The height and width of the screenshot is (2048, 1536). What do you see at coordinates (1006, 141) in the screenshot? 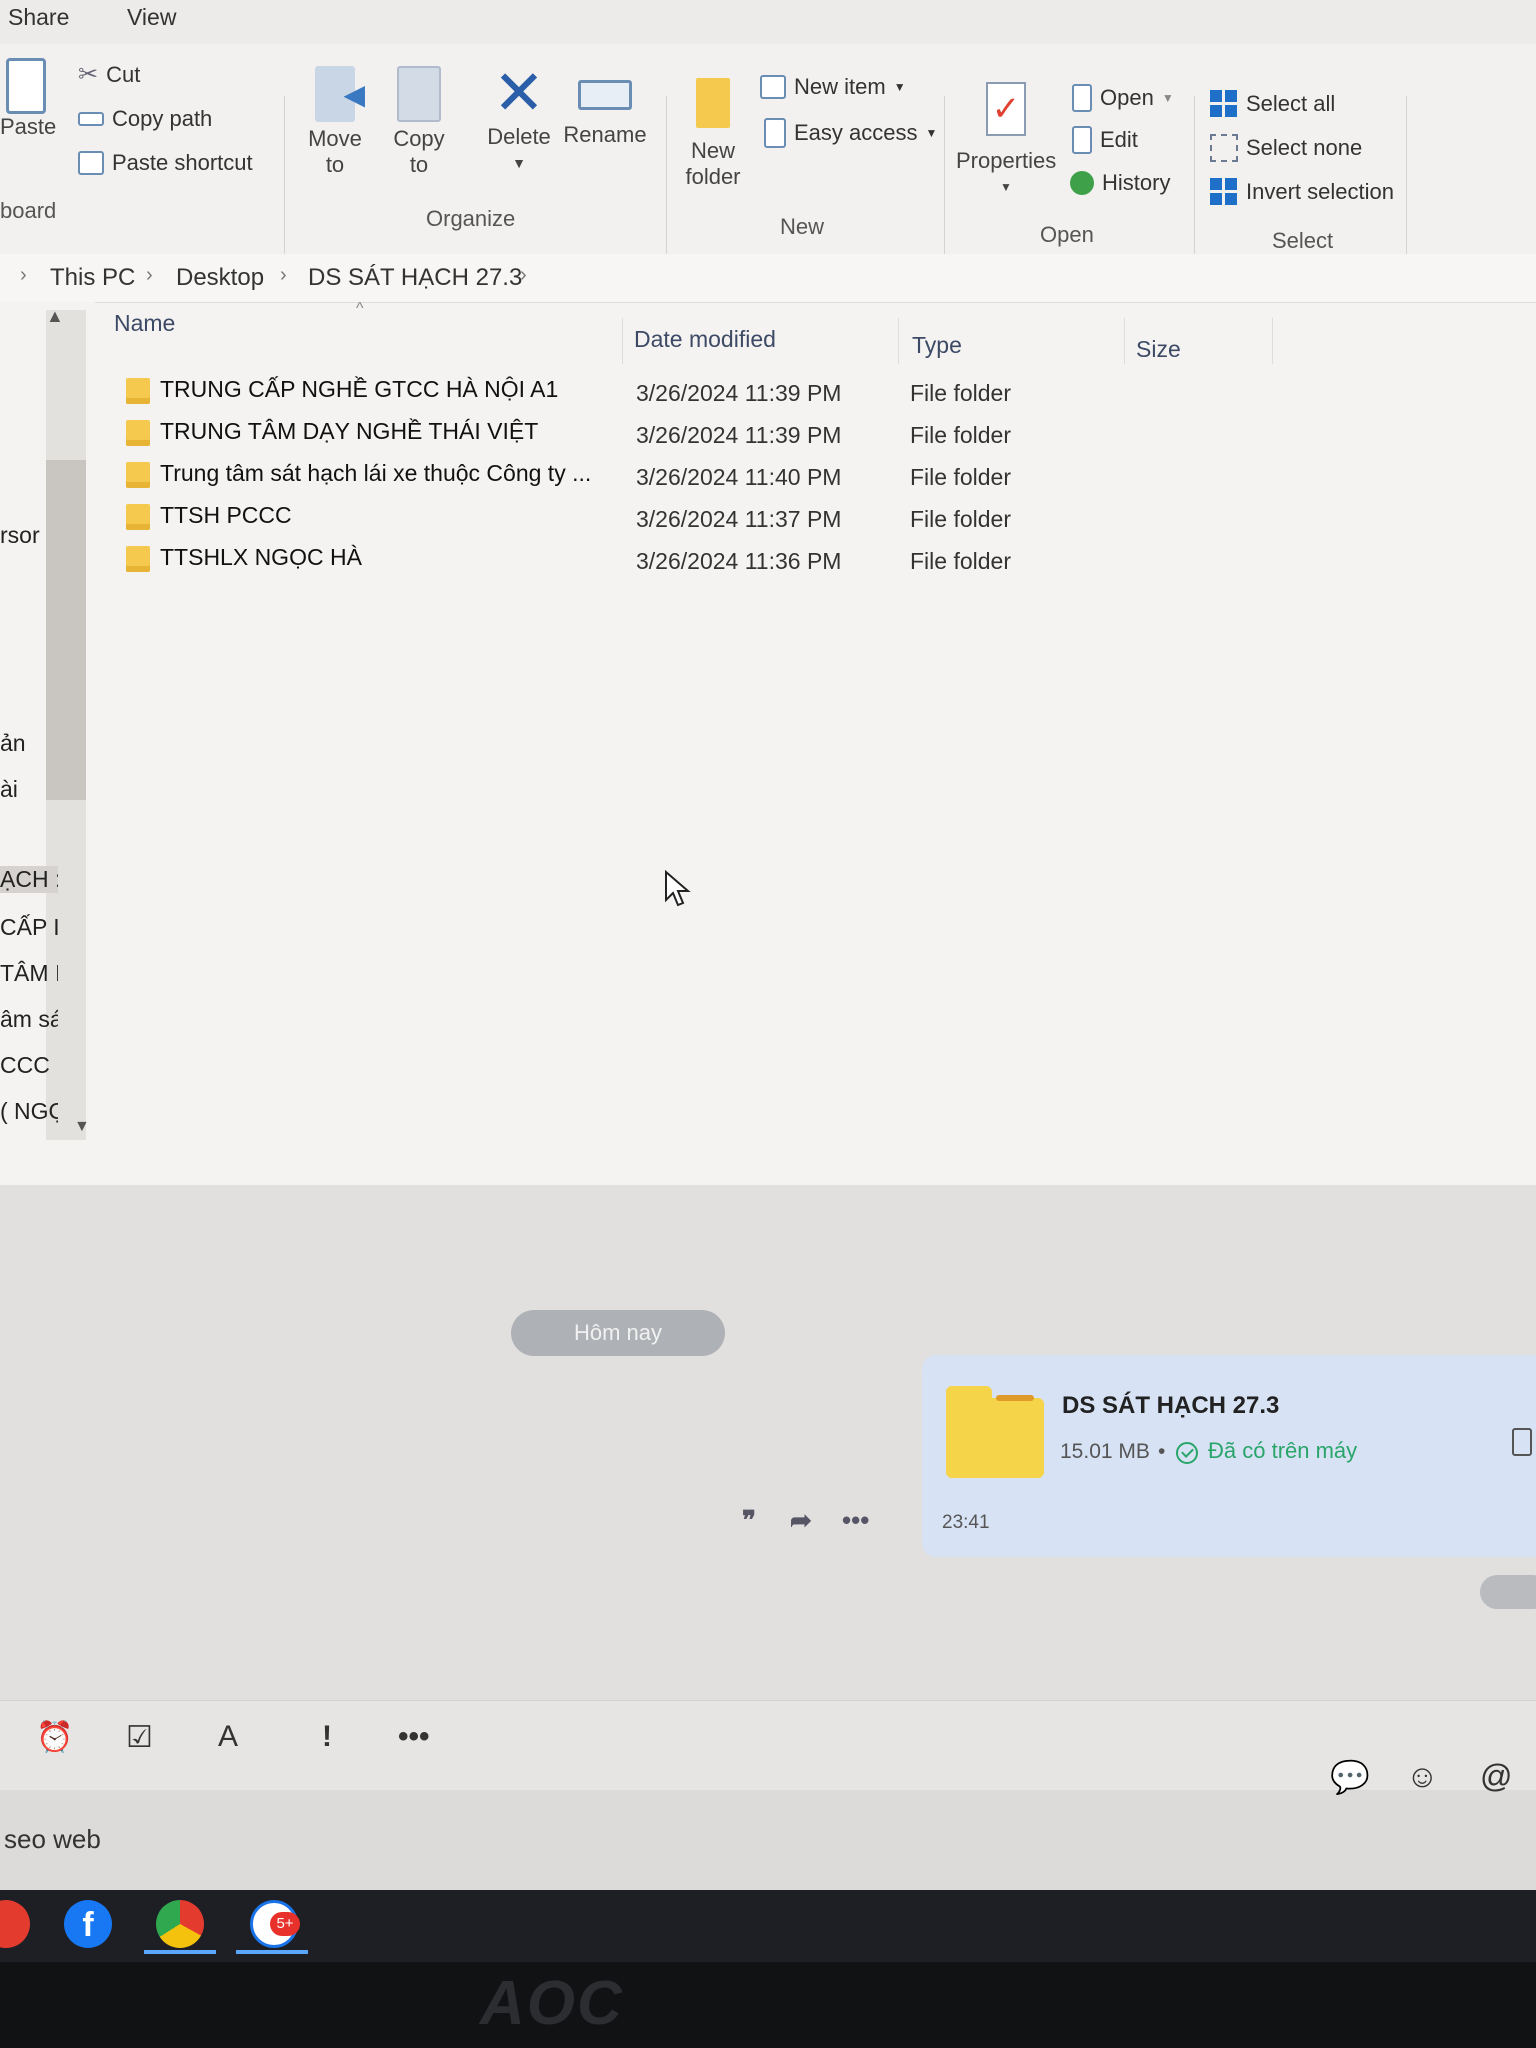
I see `properties-button: ✓ Properties ▼` at bounding box center [1006, 141].